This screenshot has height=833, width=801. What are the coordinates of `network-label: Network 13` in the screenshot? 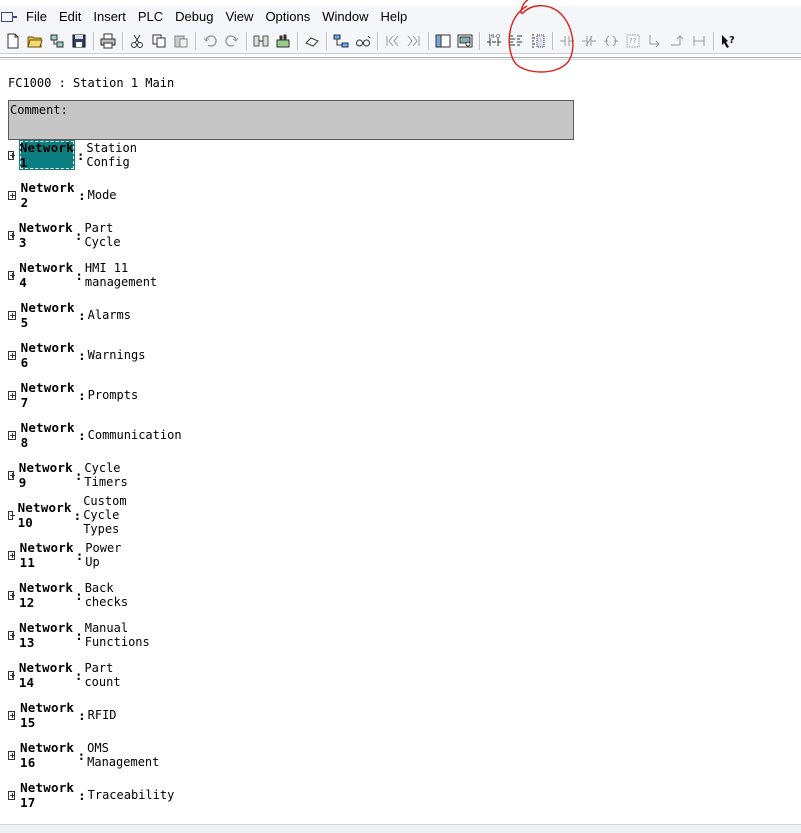 It's located at (46, 635).